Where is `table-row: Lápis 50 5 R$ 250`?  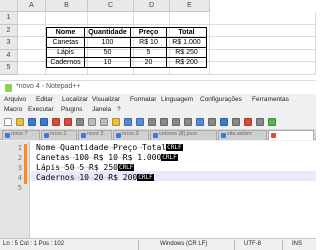 table-row: Lápis 50 5 R$ 250 is located at coordinates (126, 52).